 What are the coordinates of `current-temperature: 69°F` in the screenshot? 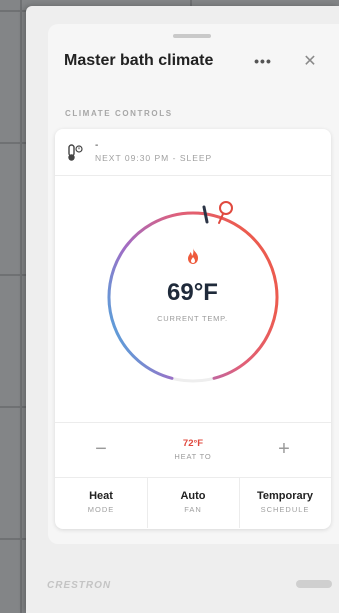 It's located at (192, 292).